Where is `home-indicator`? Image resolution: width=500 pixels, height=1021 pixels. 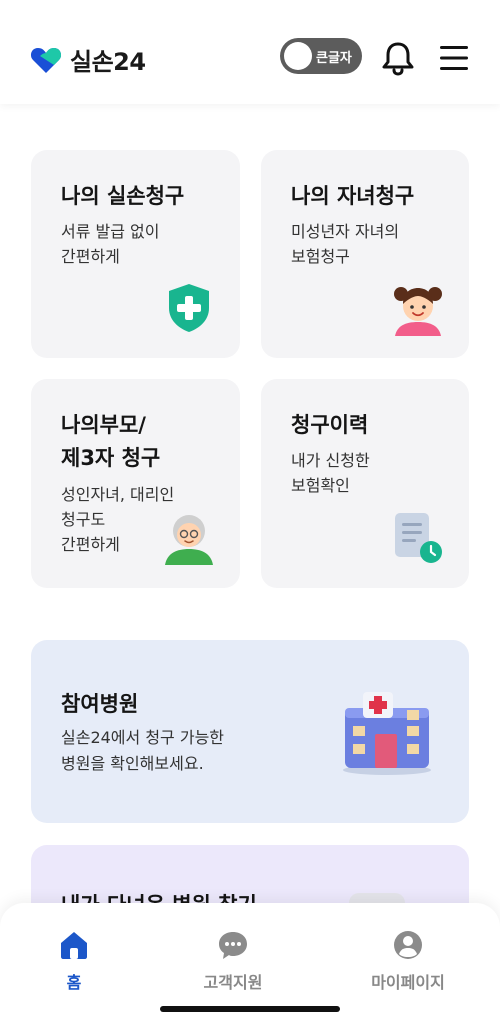
home-indicator is located at coordinates (250, 1009).